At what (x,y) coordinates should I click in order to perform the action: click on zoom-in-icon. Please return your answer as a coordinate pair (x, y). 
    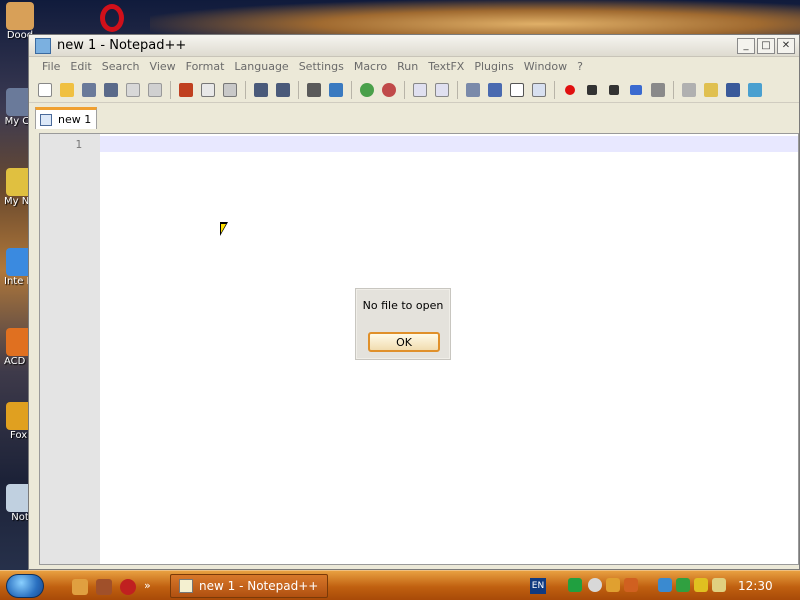
    Looking at the image, I should click on (367, 89).